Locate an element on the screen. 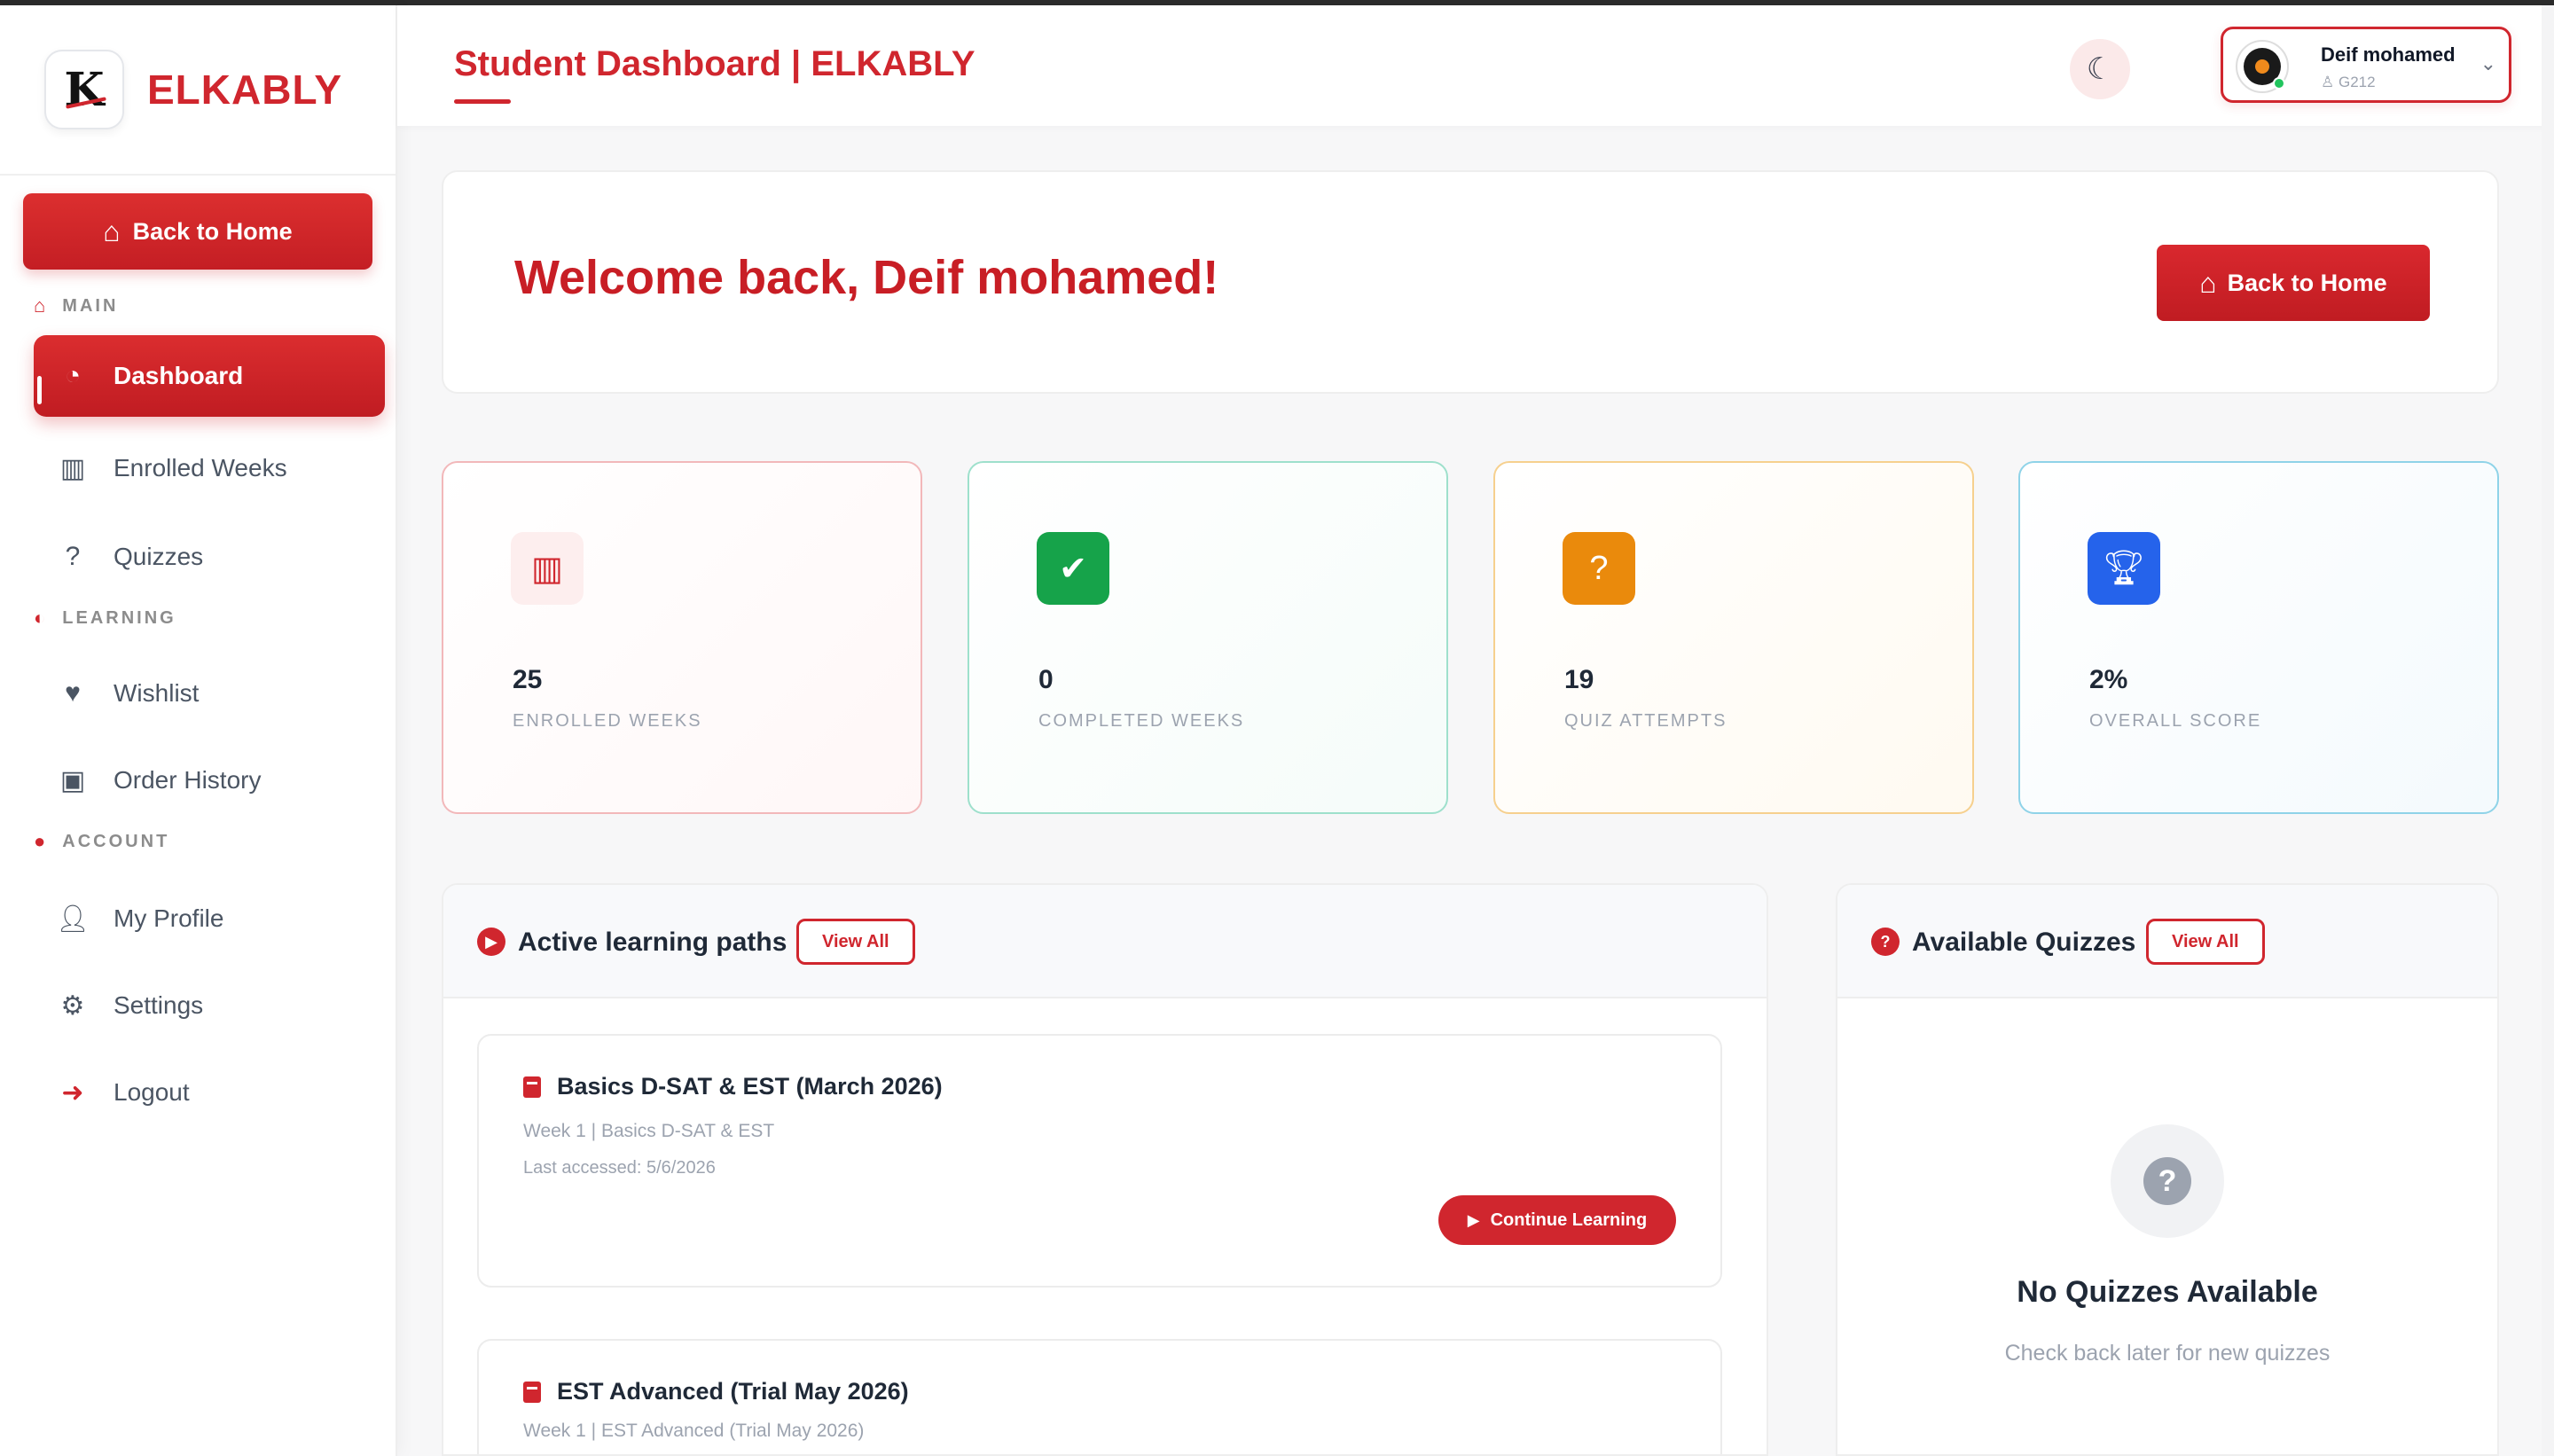 The height and width of the screenshot is (1456, 2554). empty-state-illustration: ? is located at coordinates (2167, 1181).